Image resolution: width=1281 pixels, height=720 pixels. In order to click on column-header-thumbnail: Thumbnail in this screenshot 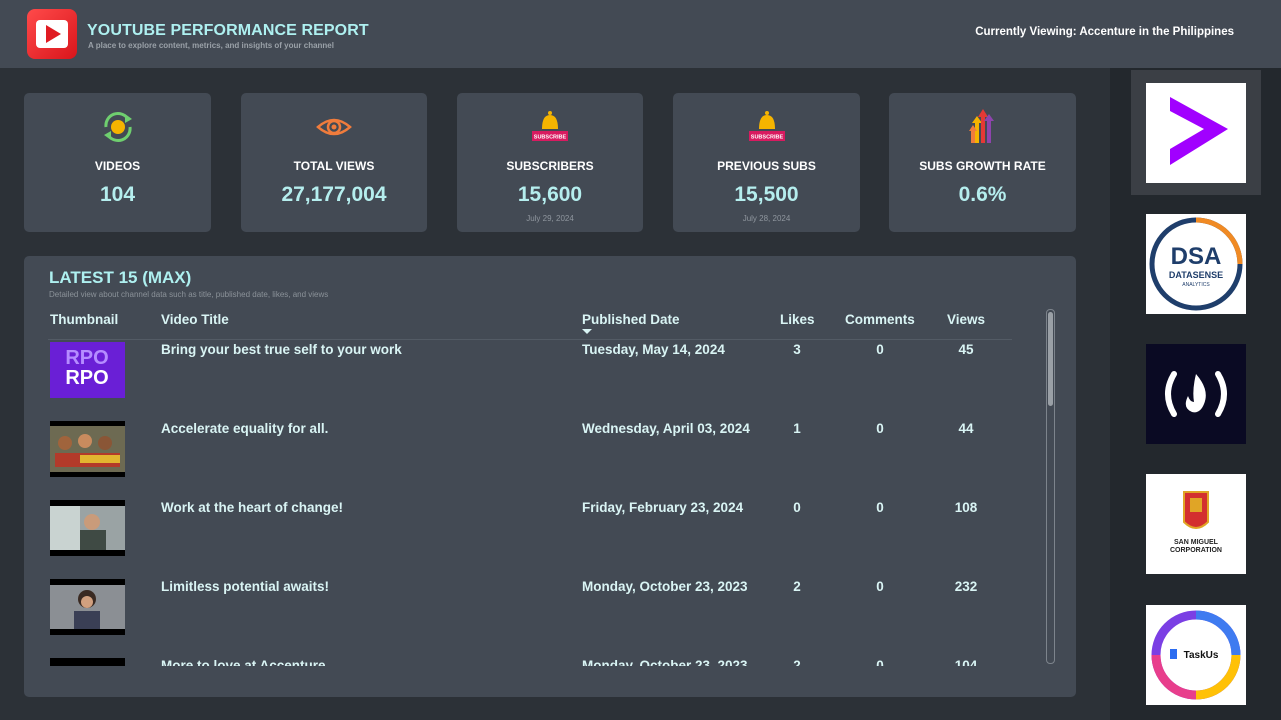, I will do `click(84, 319)`.